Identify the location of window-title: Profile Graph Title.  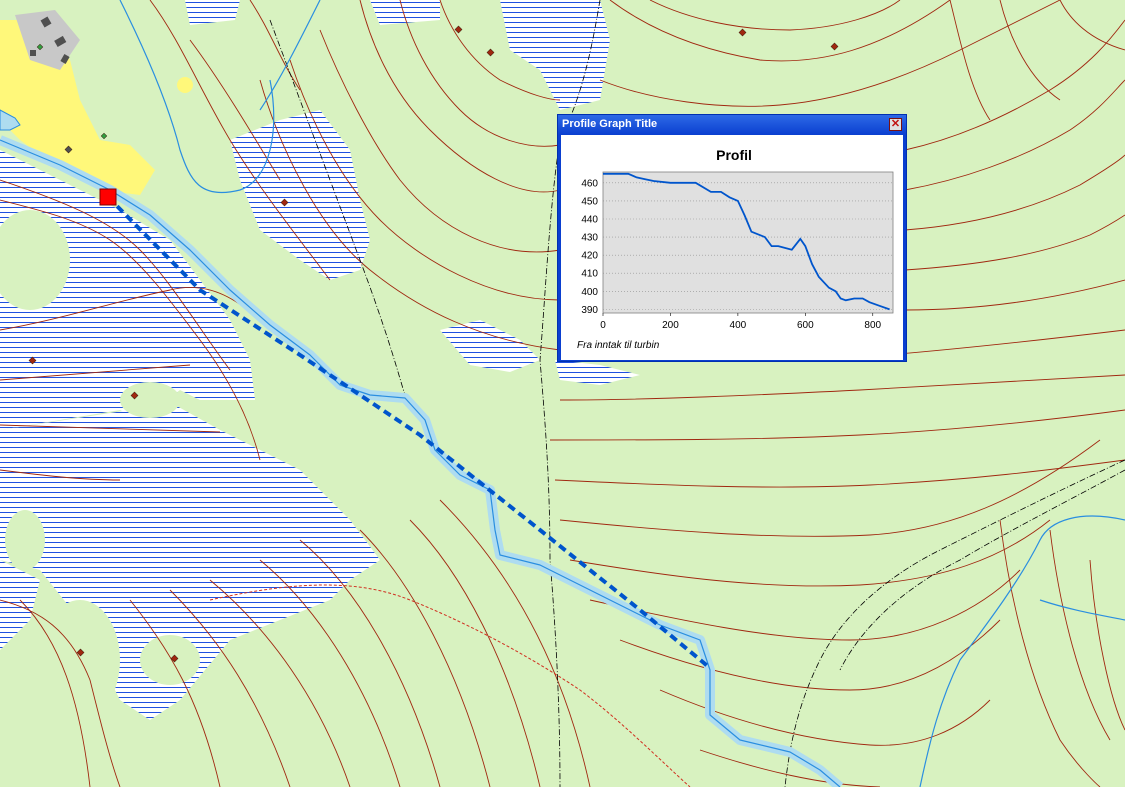
(610, 124).